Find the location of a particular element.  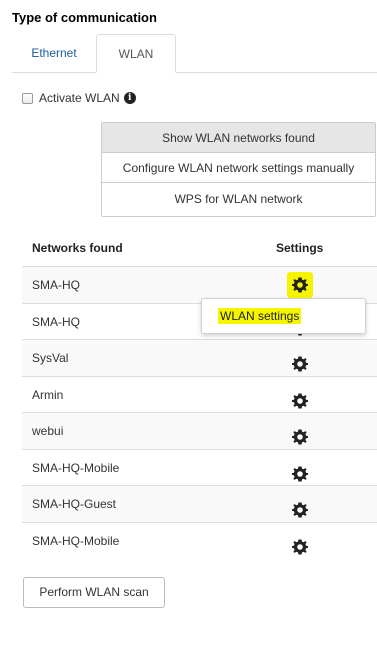

activate-wlan-row: Activate WLAN i is located at coordinates (79, 98).